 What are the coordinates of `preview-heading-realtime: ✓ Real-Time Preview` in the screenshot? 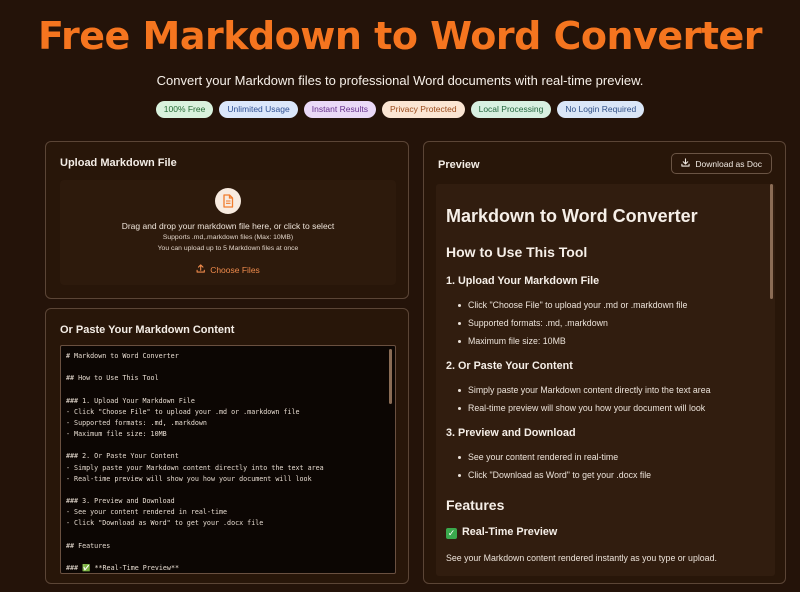 It's located at (501, 532).